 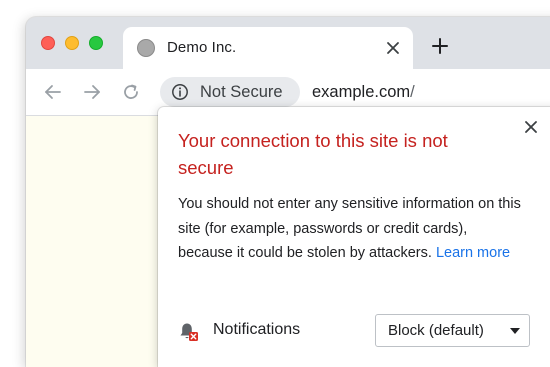 I want to click on permission-row-notifications: Notifications Block (default), so click(x=358, y=330).